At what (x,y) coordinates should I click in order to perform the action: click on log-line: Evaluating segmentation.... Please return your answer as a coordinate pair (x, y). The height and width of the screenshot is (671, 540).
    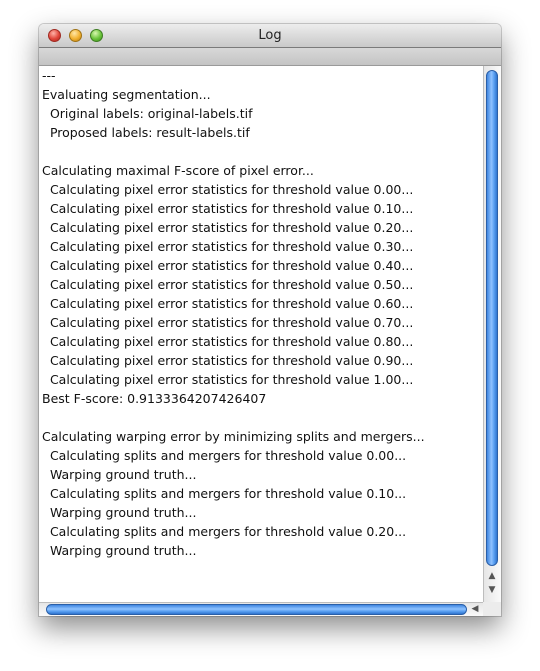
    Looking at the image, I should click on (126, 94).